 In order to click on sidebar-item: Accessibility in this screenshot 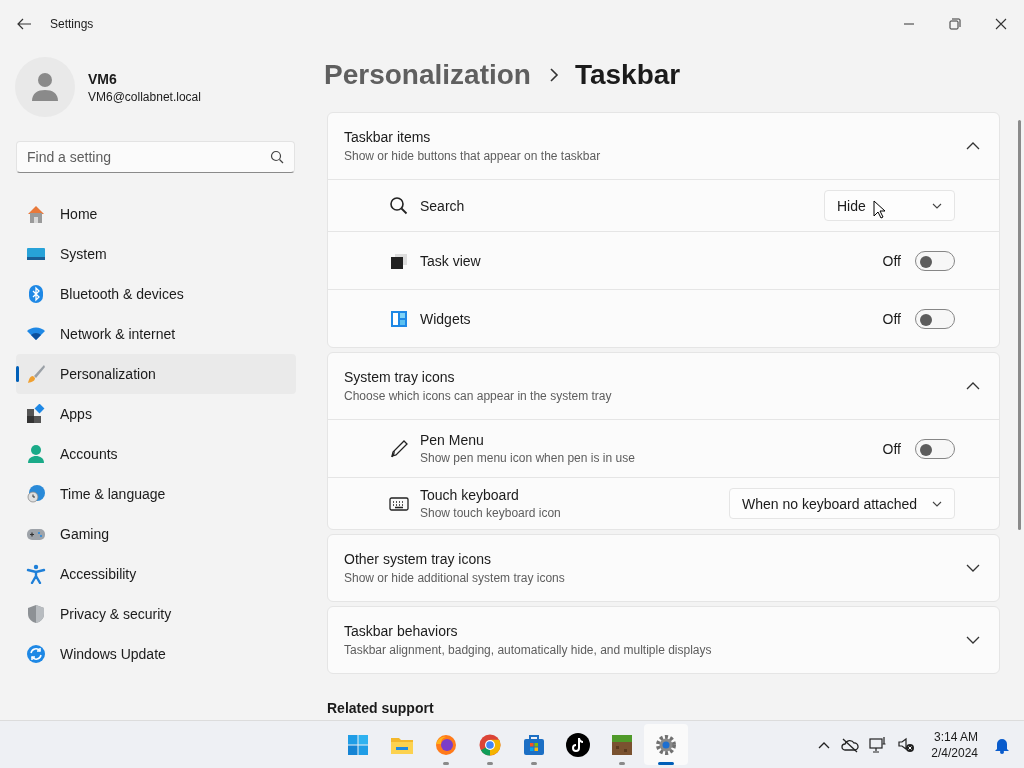, I will do `click(156, 574)`.